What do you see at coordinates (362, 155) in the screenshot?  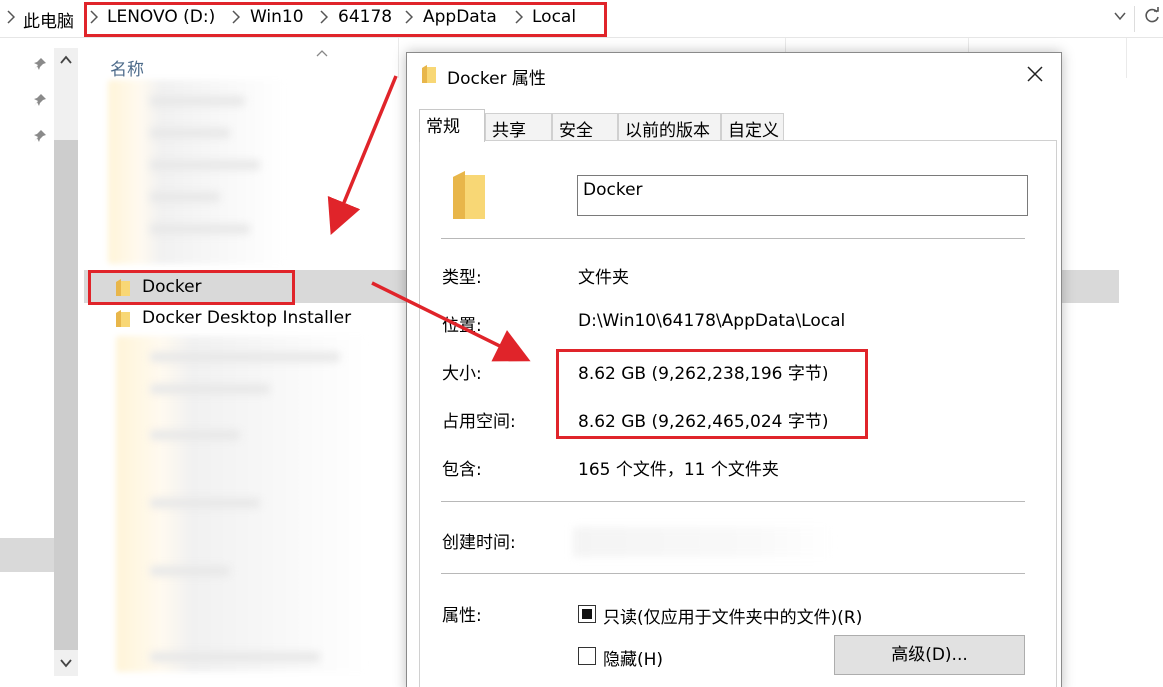 I see `arrow-to-docker` at bounding box center [362, 155].